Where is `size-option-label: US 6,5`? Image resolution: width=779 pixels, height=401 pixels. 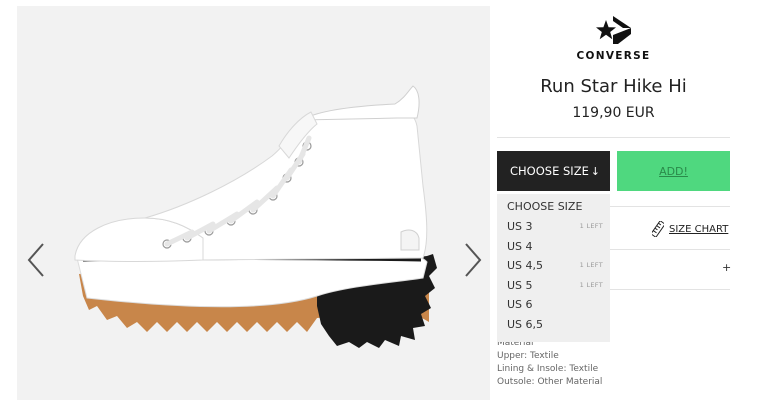 size-option-label: US 6,5 is located at coordinates (525, 324).